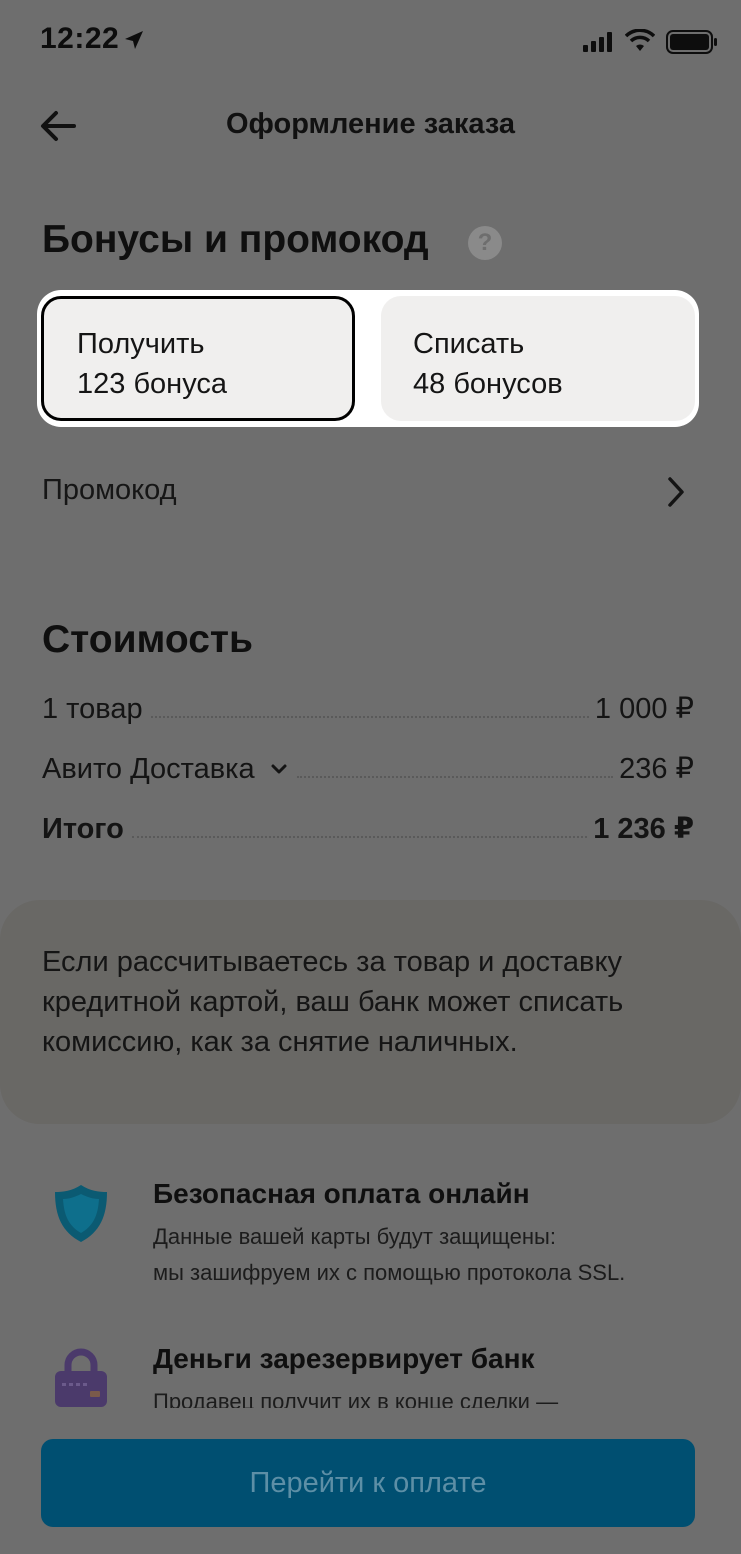  What do you see at coordinates (148, 769) in the screenshot?
I see `price-row-label: Авито Доставка` at bounding box center [148, 769].